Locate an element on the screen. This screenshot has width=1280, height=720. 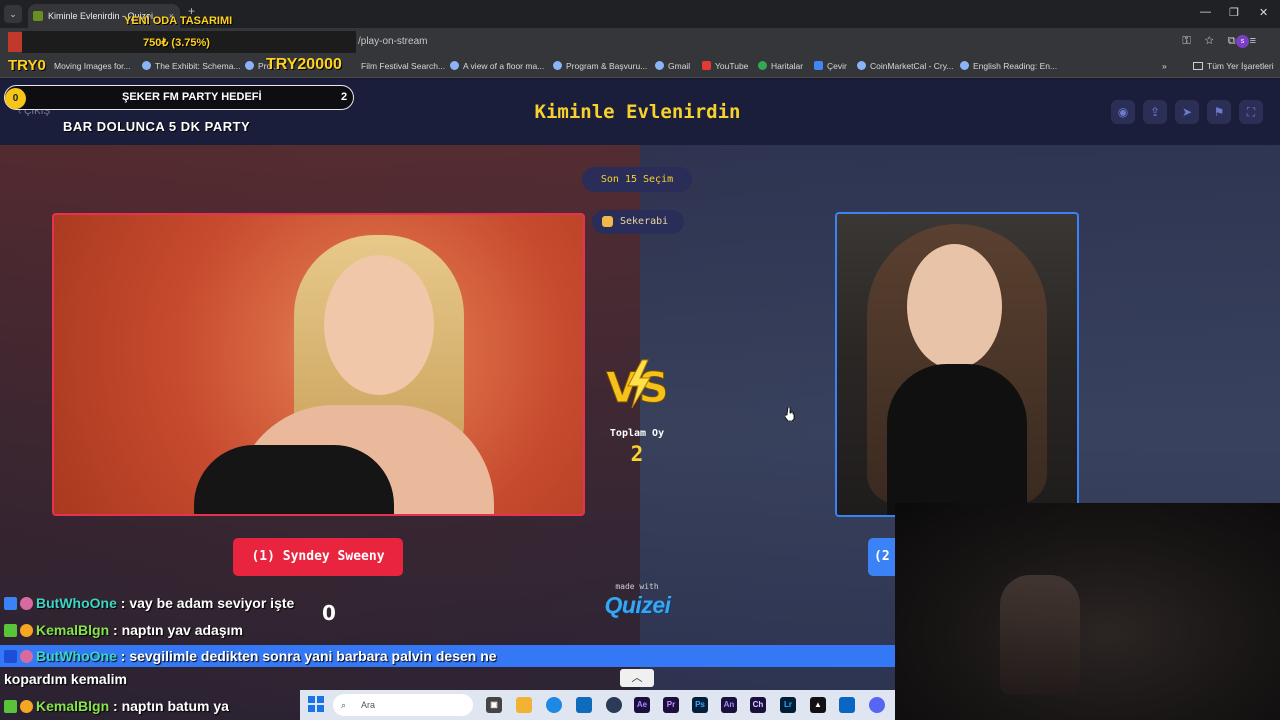
all-bookmarks: Tüm Yer İşaretleri is located at coordinates (1233, 66).